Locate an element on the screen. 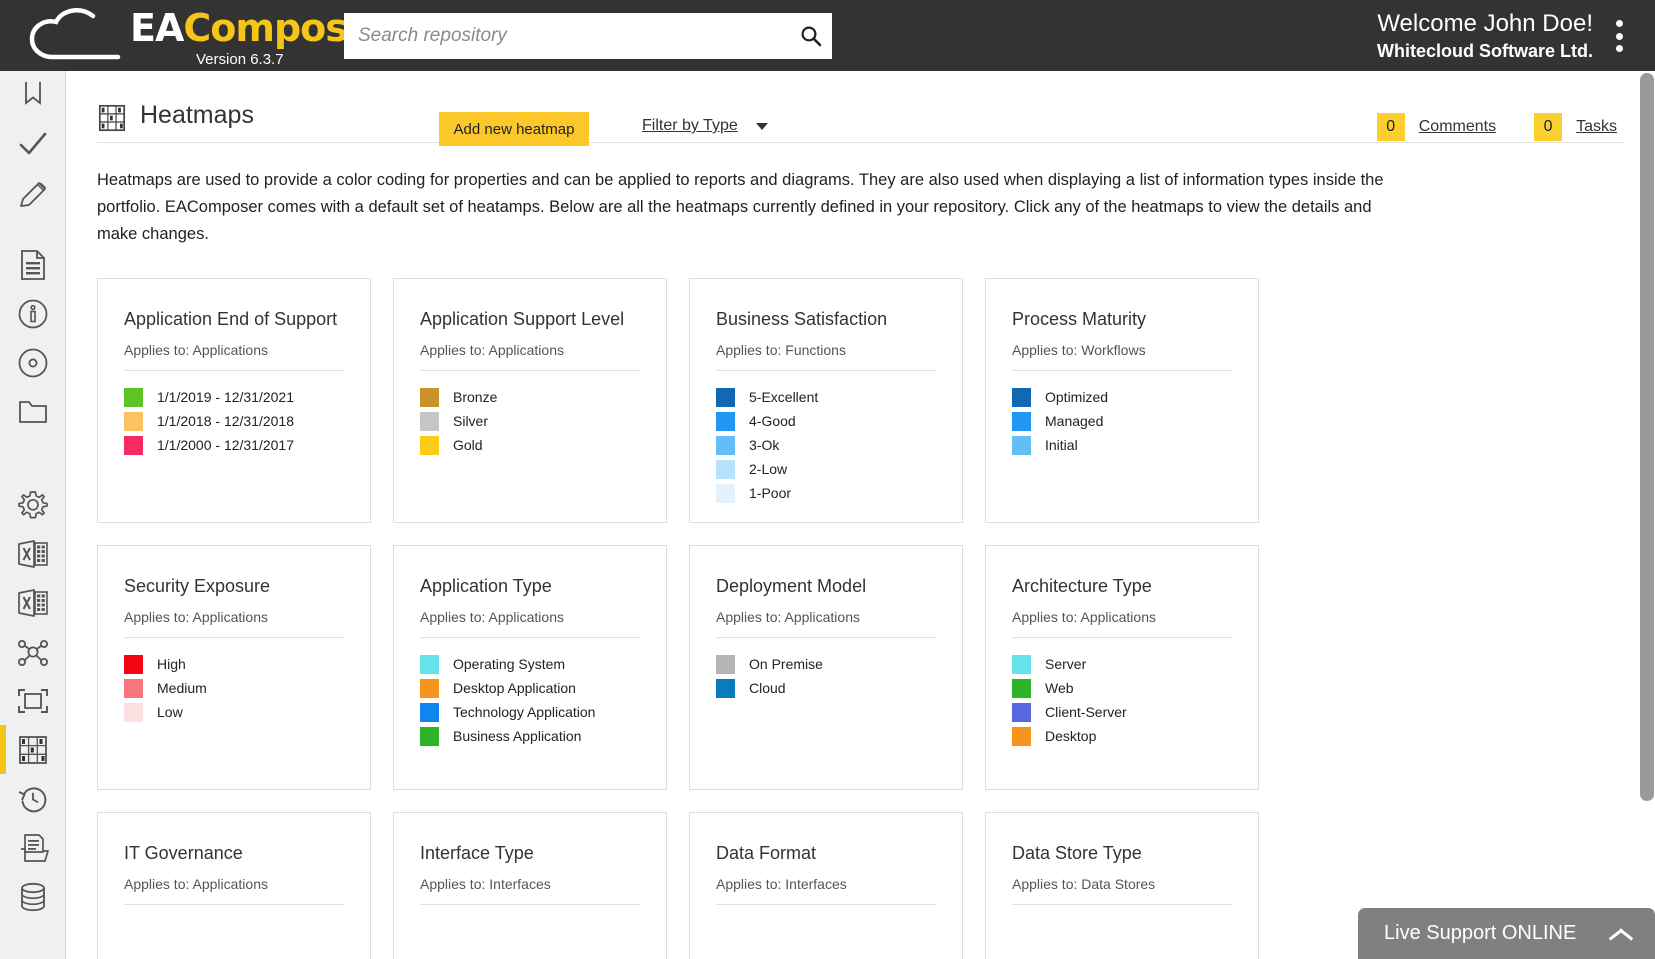 This screenshot has height=959, width=1655. tasks-link: Tasks is located at coordinates (1596, 127).